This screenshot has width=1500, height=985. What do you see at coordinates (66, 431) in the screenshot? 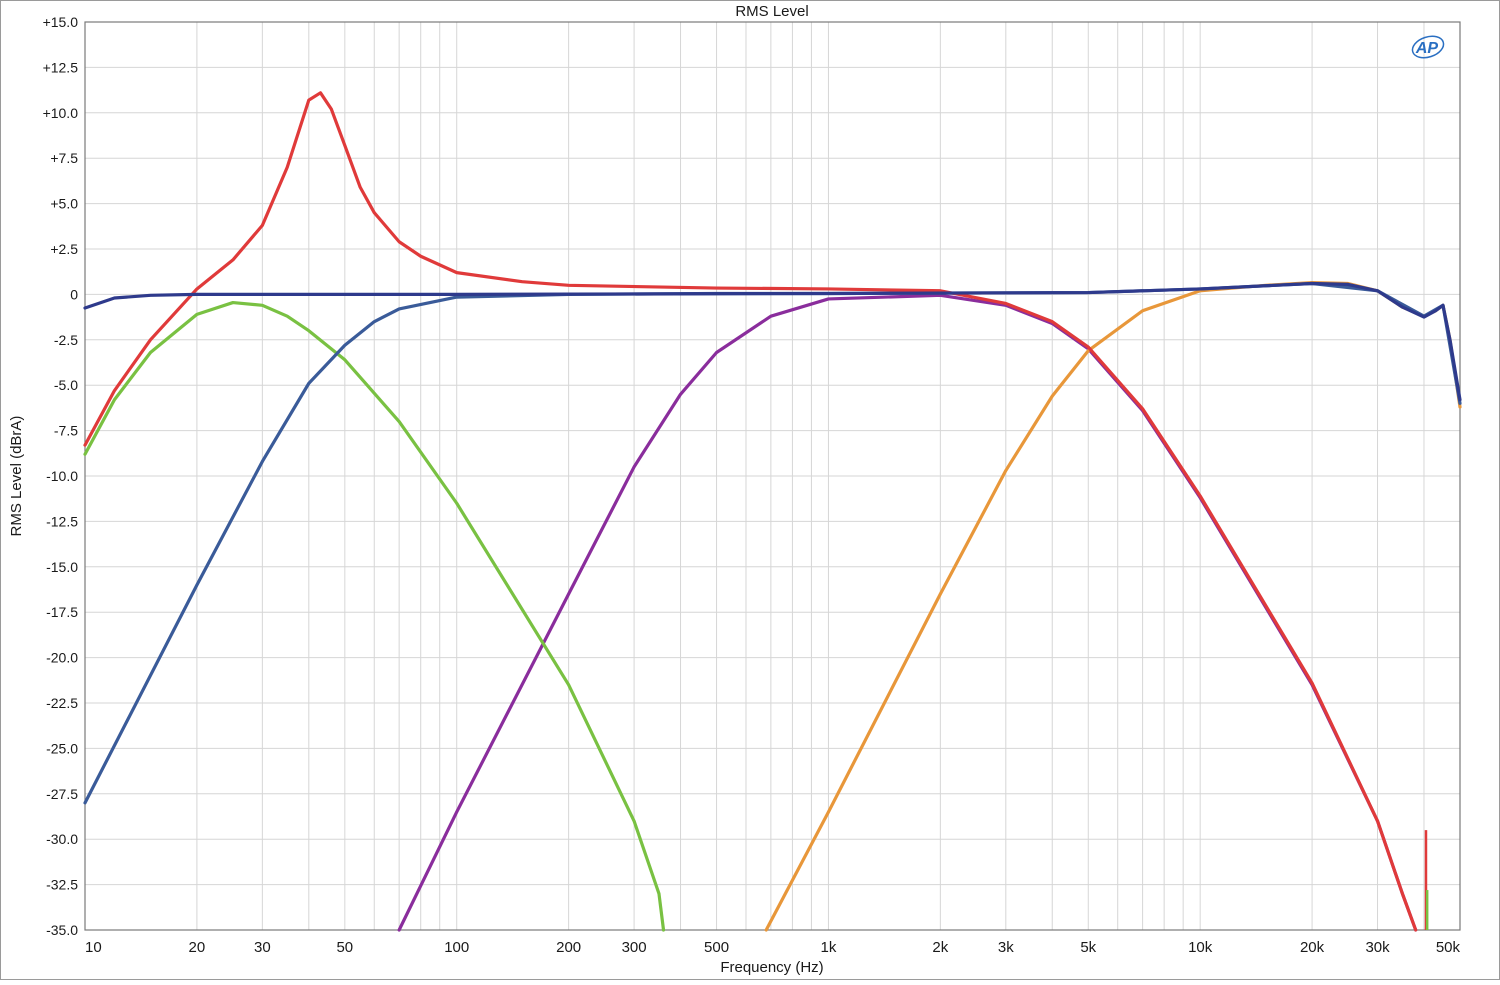
I see `y-tick-label: -7.5` at bounding box center [66, 431].